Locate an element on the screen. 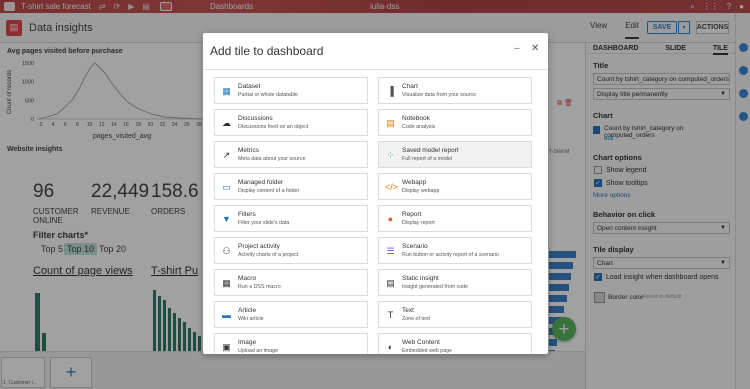  report-icon: ● is located at coordinates (390, 219).